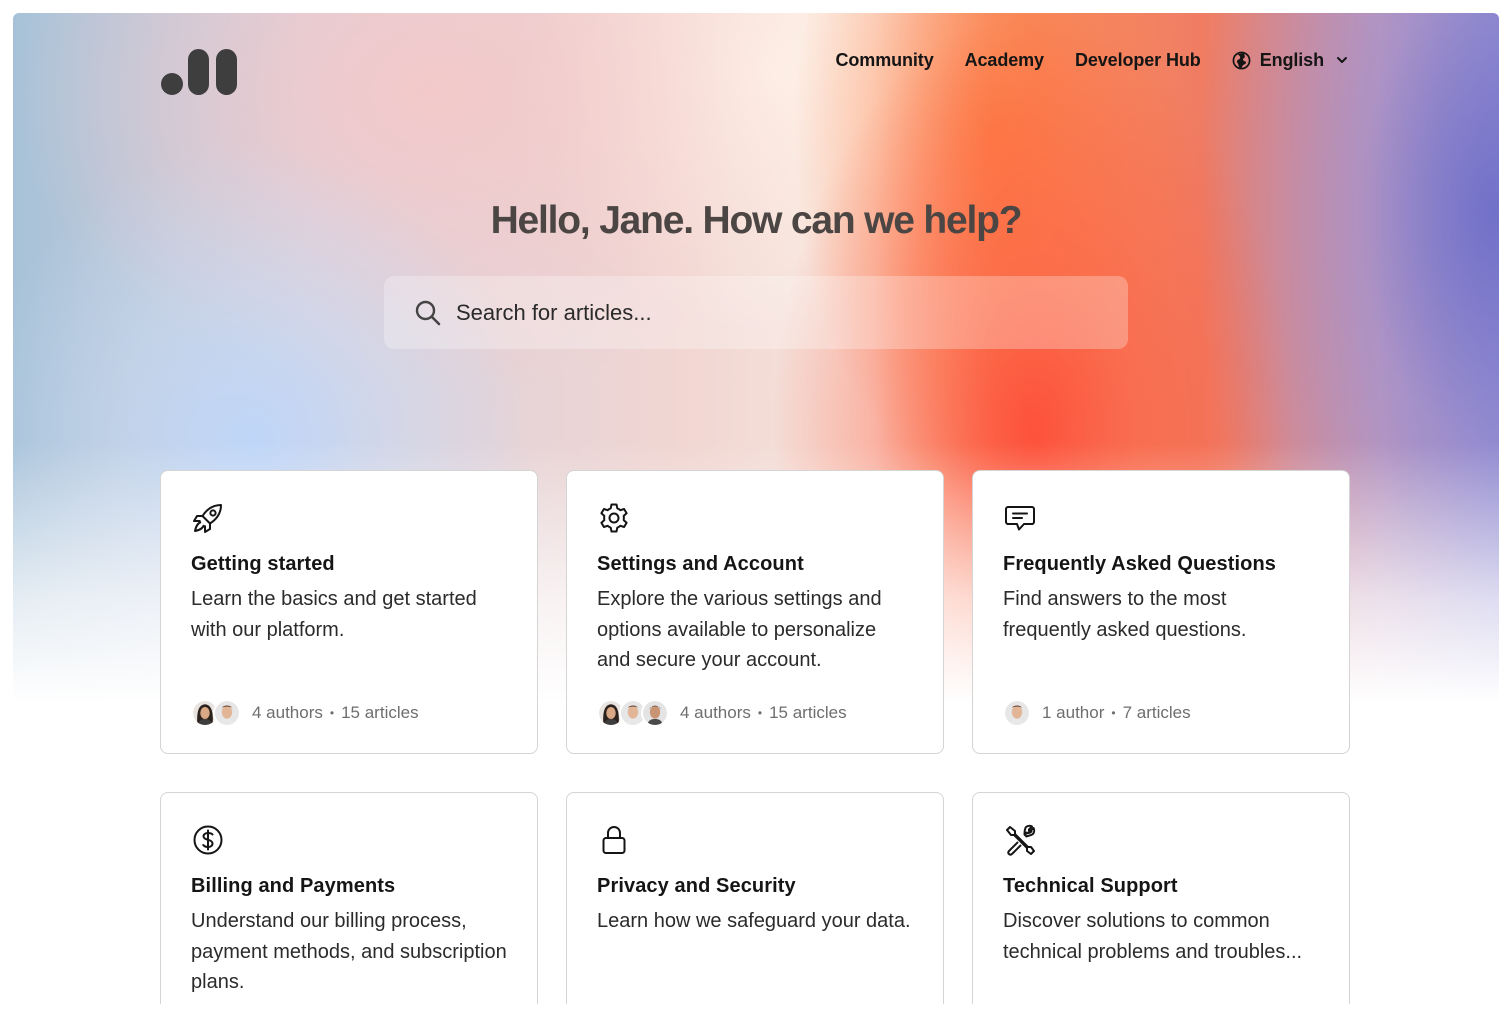  I want to click on language-selector: English, so click(1290, 60).